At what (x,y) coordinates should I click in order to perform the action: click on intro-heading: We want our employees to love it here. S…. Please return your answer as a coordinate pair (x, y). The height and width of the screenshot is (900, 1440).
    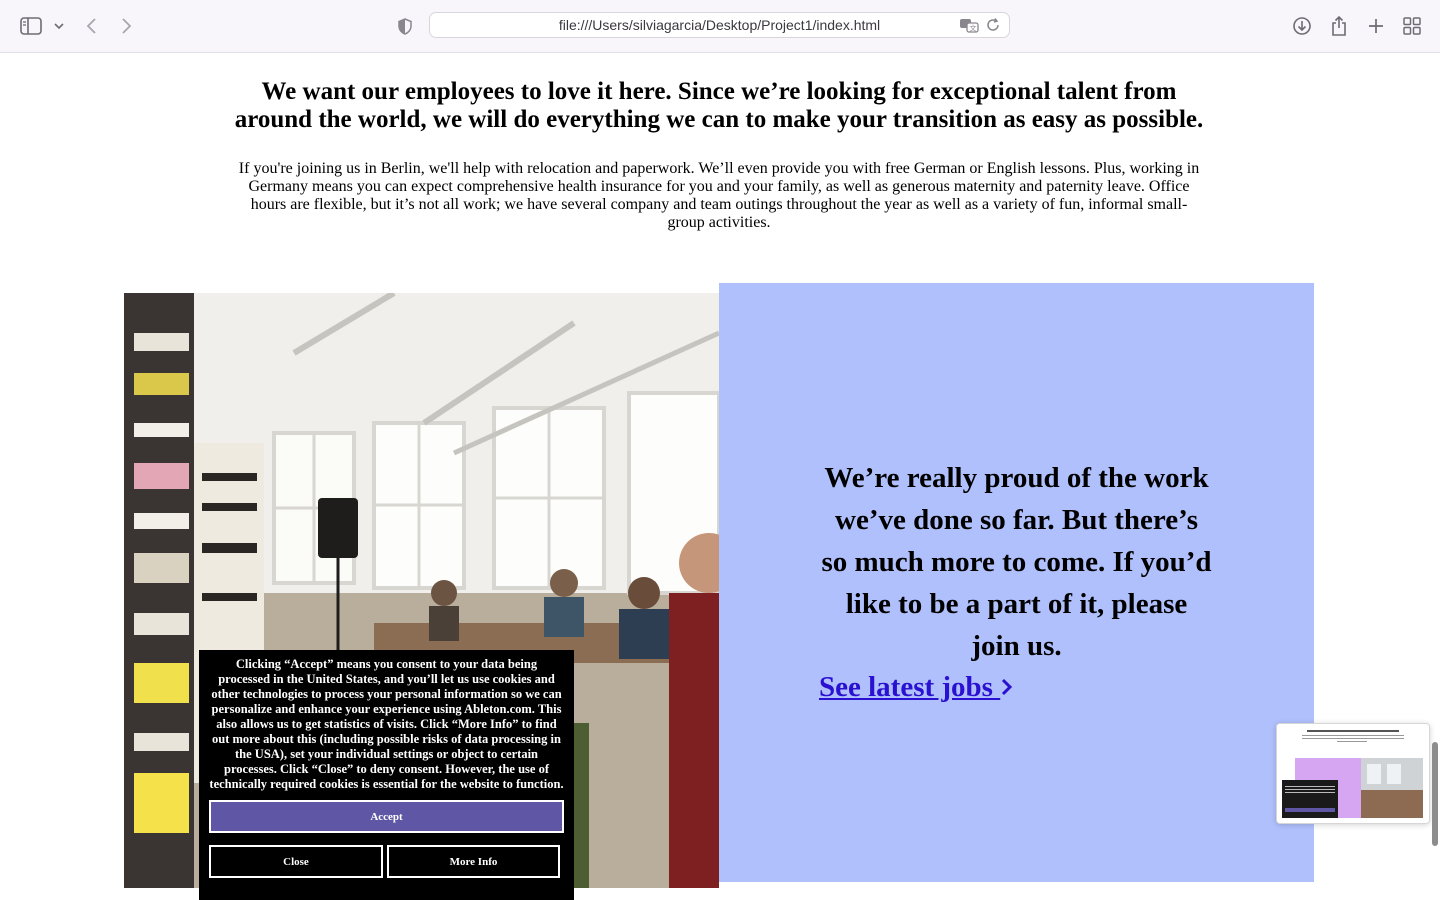
    Looking at the image, I should click on (719, 105).